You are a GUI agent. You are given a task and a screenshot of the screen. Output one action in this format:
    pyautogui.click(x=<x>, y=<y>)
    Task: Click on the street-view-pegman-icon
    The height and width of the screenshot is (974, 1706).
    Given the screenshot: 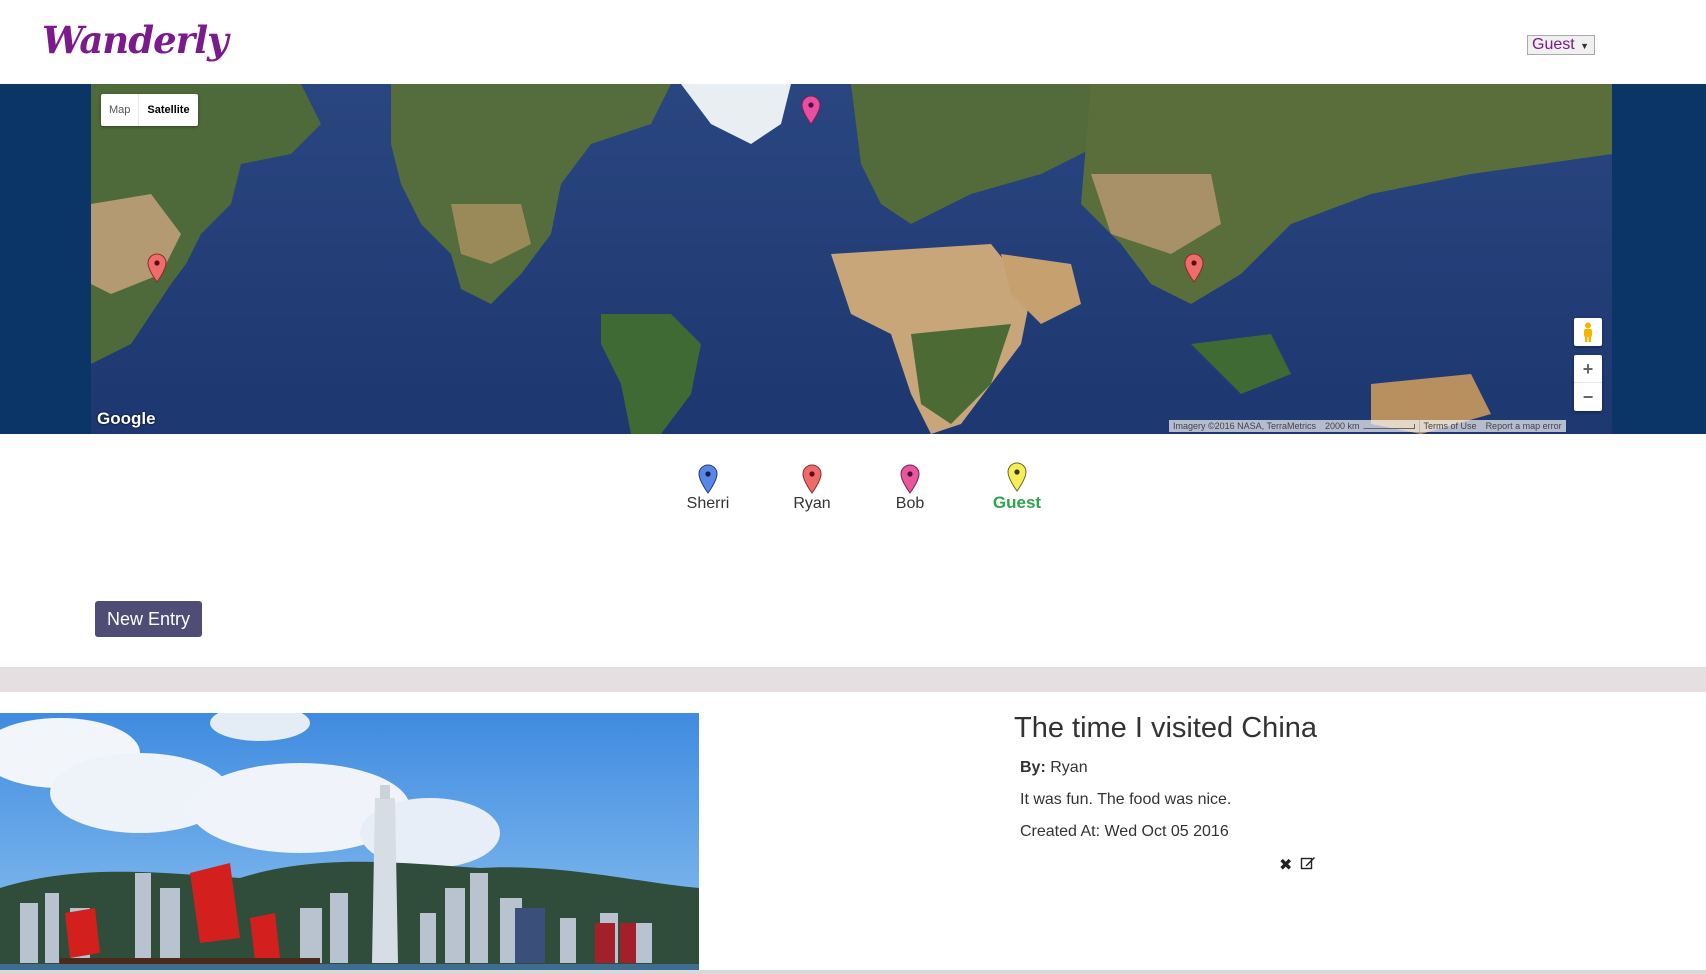 What is the action you would take?
    pyautogui.click(x=1588, y=332)
    